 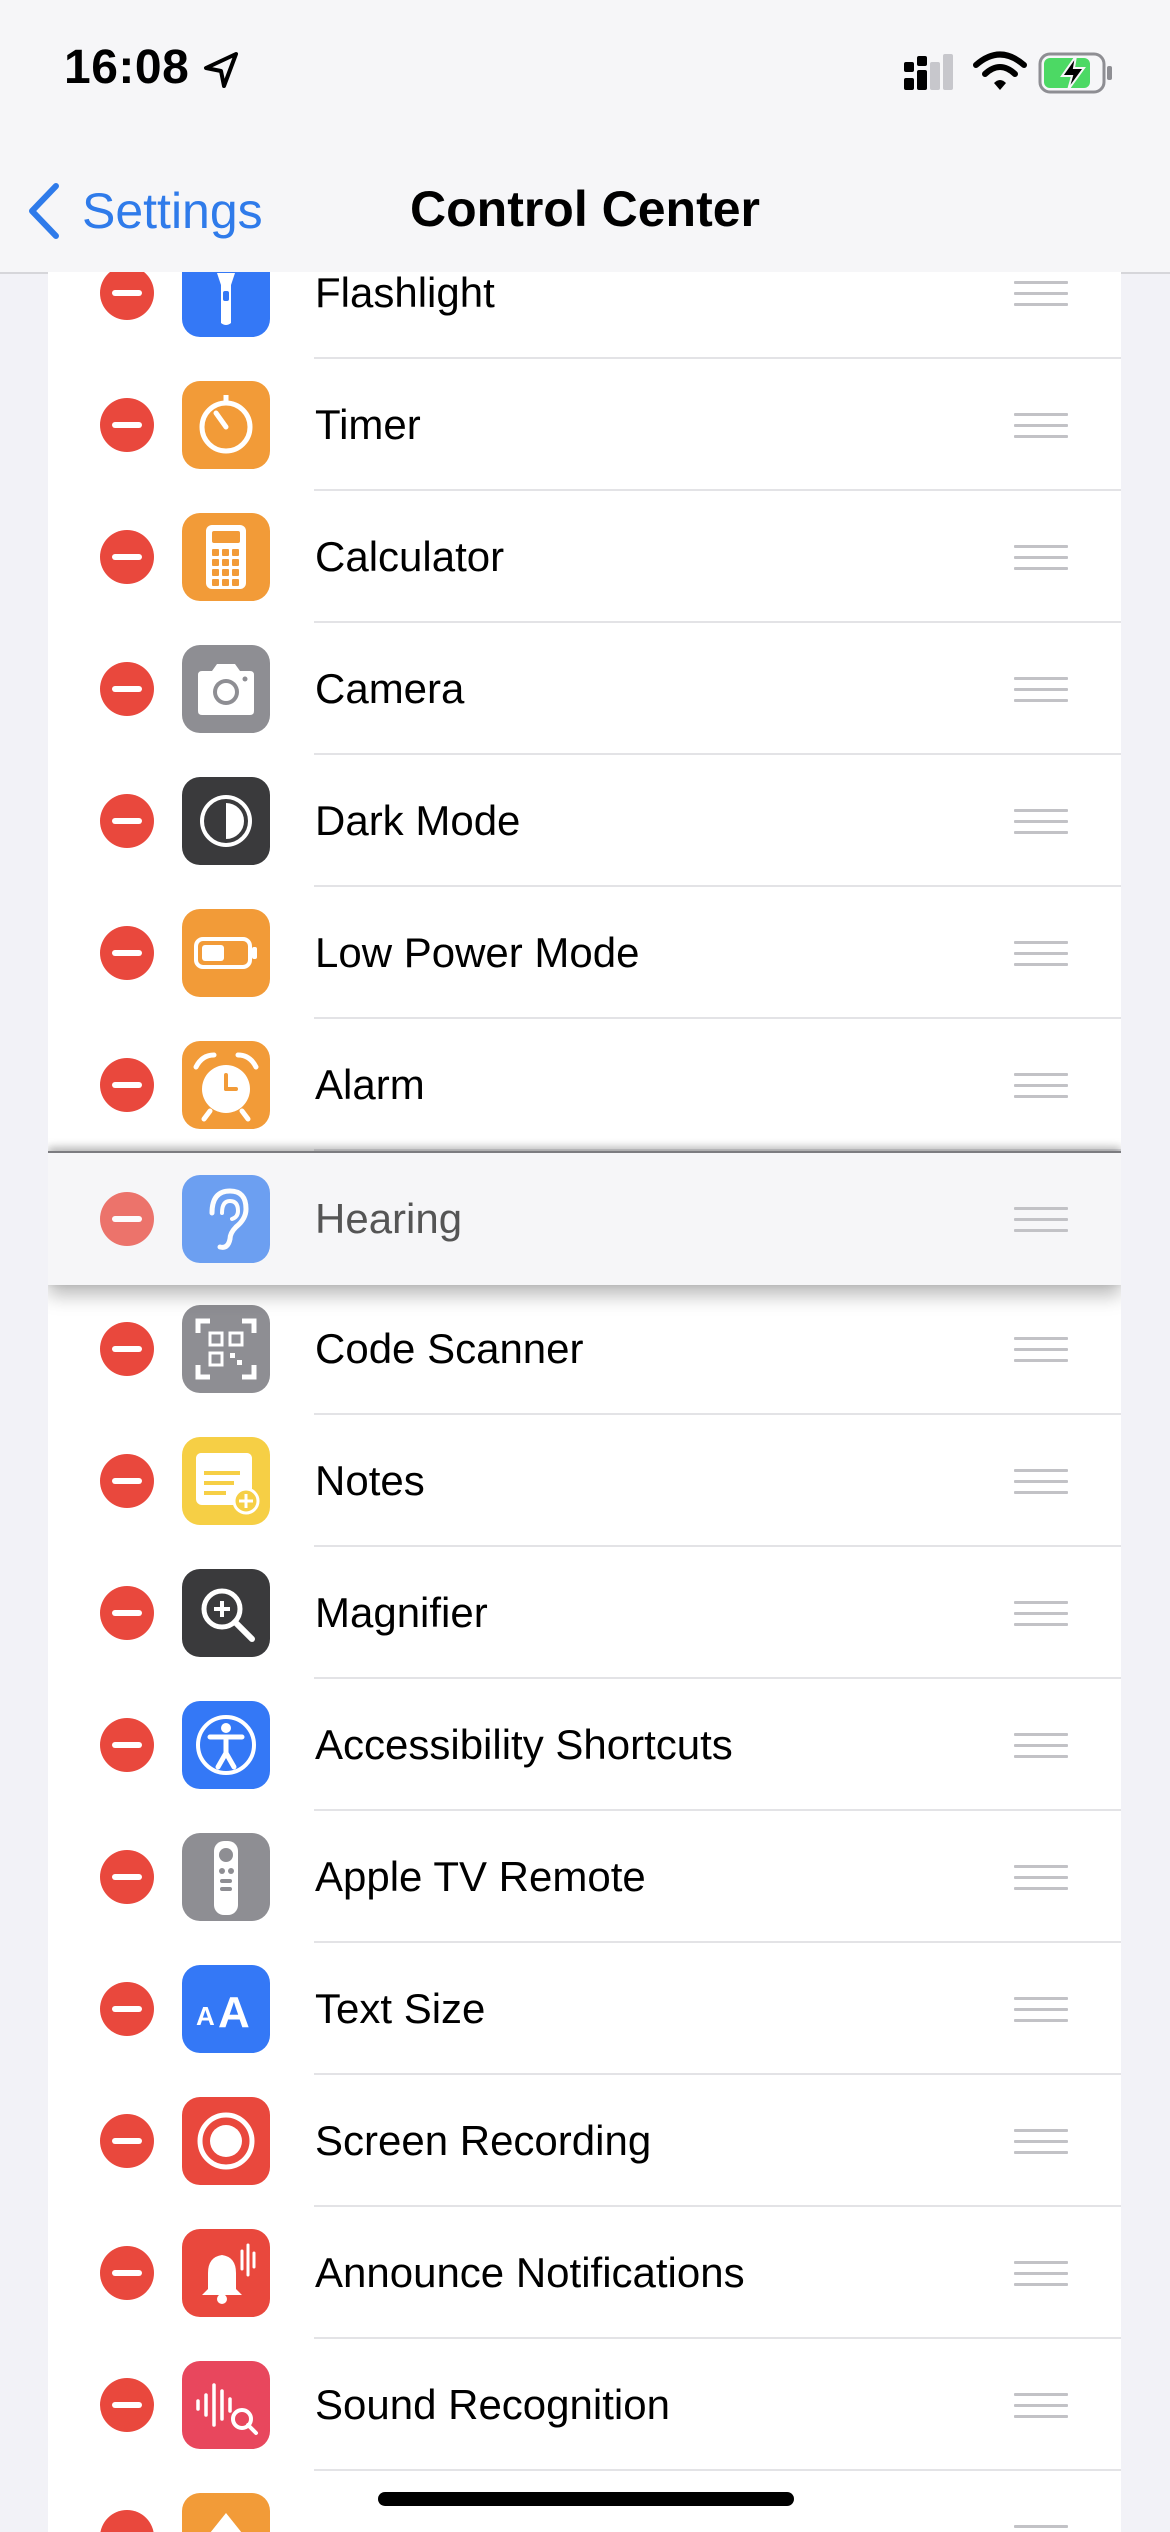 What do you see at coordinates (530, 2272) in the screenshot?
I see `control-label: Announce Notifications` at bounding box center [530, 2272].